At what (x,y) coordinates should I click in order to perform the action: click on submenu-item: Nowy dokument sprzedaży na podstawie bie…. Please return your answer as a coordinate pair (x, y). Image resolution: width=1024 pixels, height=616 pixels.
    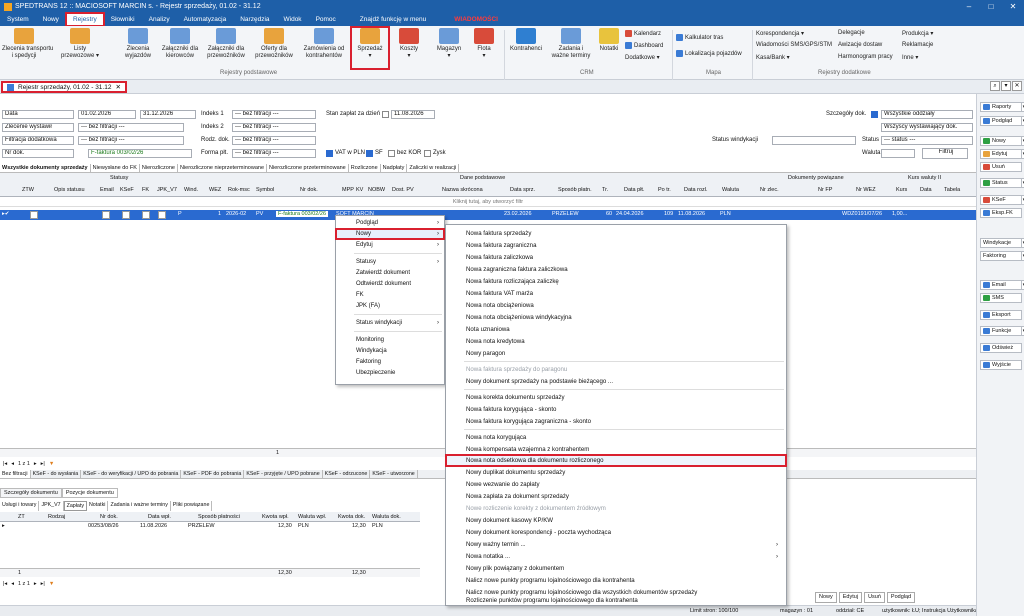
    Looking at the image, I should click on (616, 381).